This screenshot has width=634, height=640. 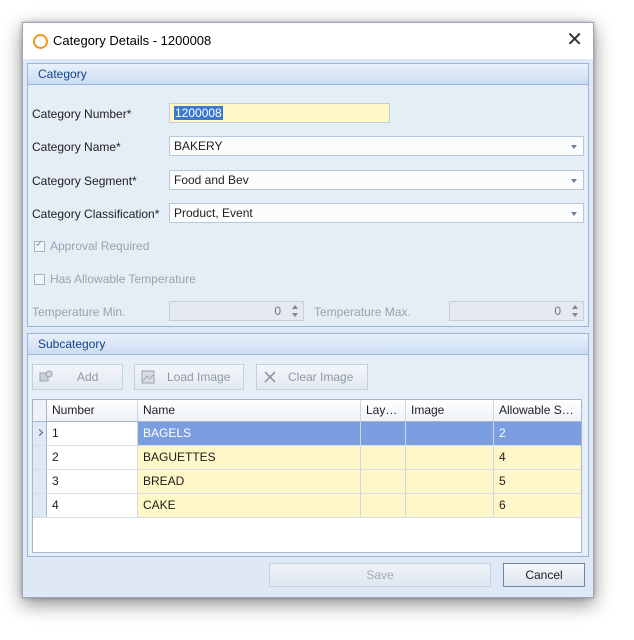 What do you see at coordinates (557, 311) in the screenshot?
I see `temperature-max-value: 0` at bounding box center [557, 311].